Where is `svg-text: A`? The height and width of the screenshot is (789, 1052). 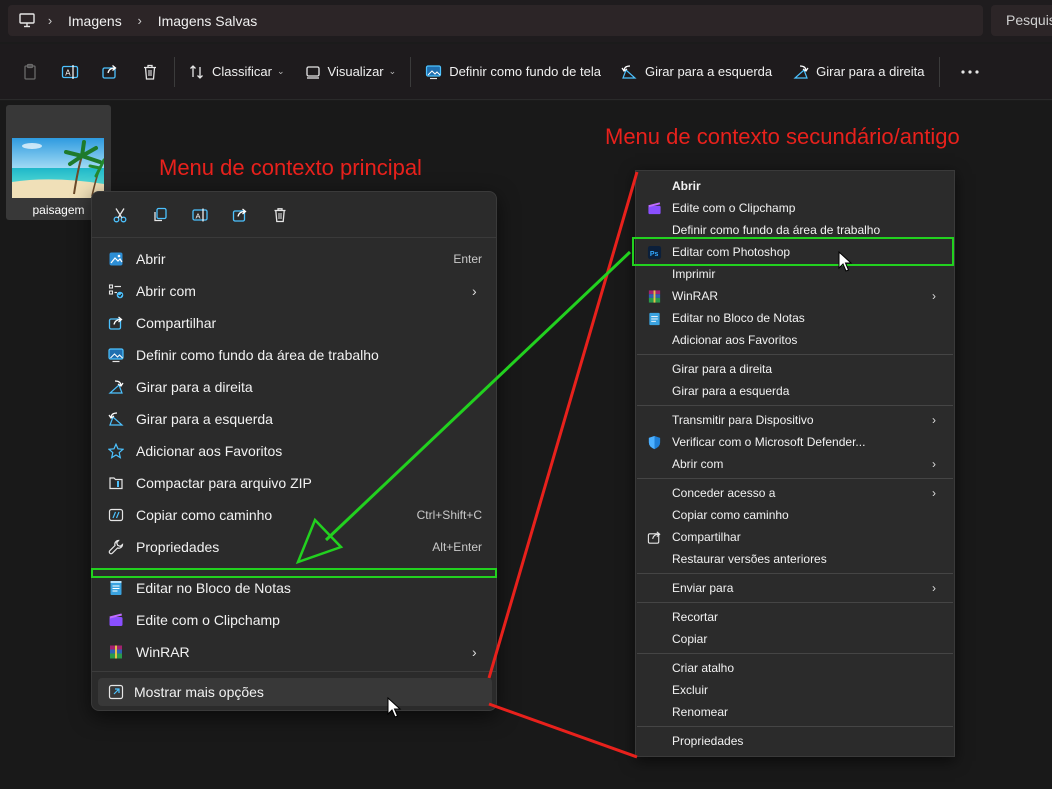
svg-text: A is located at coordinates (68, 72).